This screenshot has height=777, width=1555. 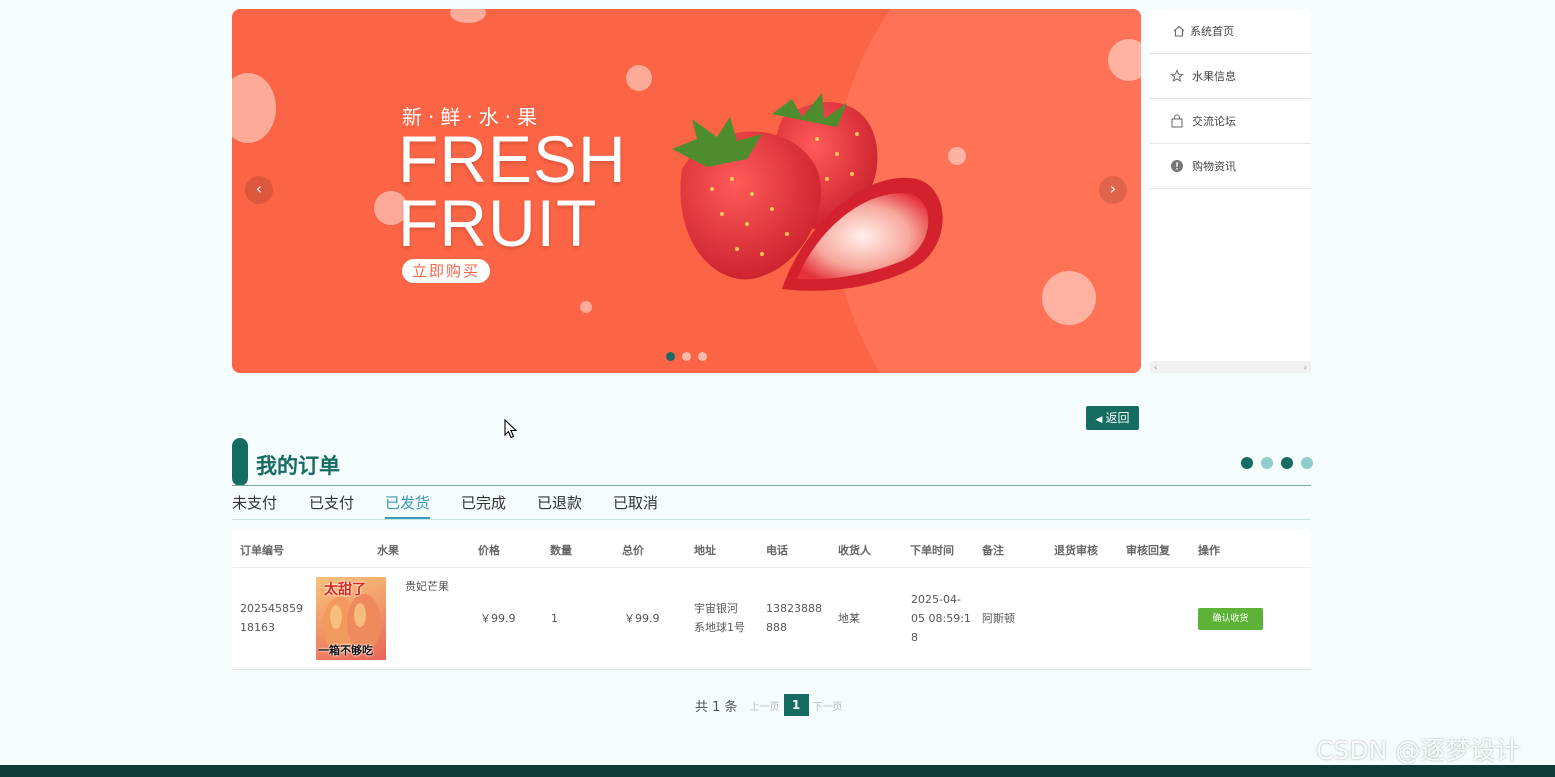 I want to click on column-header: 收货人, so click(x=854, y=550).